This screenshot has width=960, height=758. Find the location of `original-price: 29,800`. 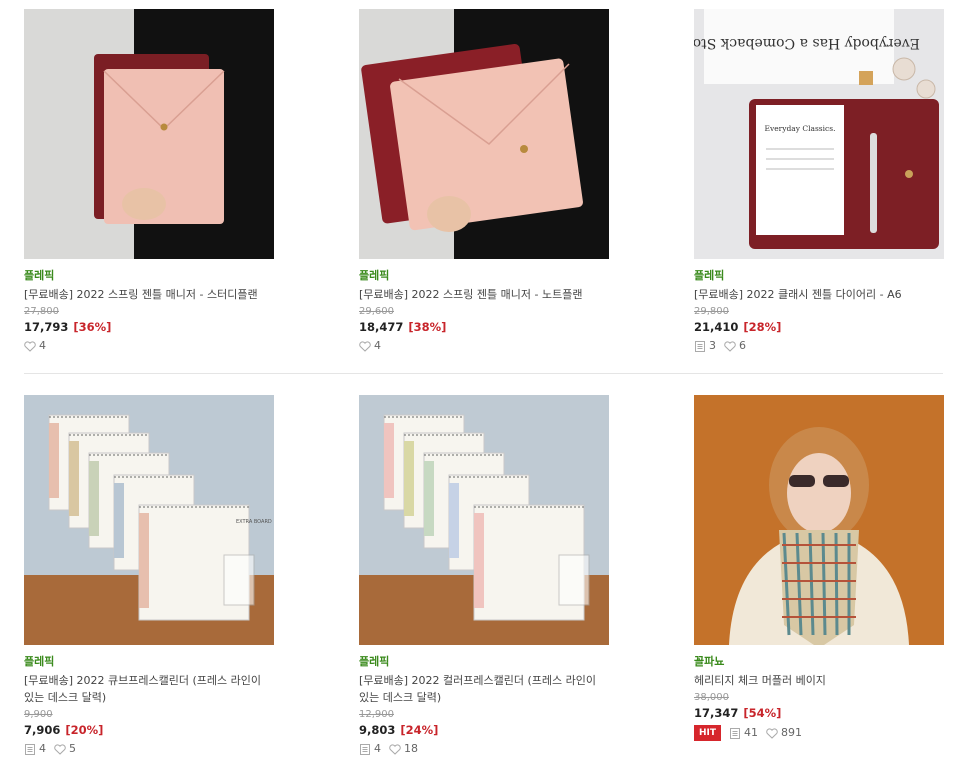

original-price: 29,800 is located at coordinates (711, 311).